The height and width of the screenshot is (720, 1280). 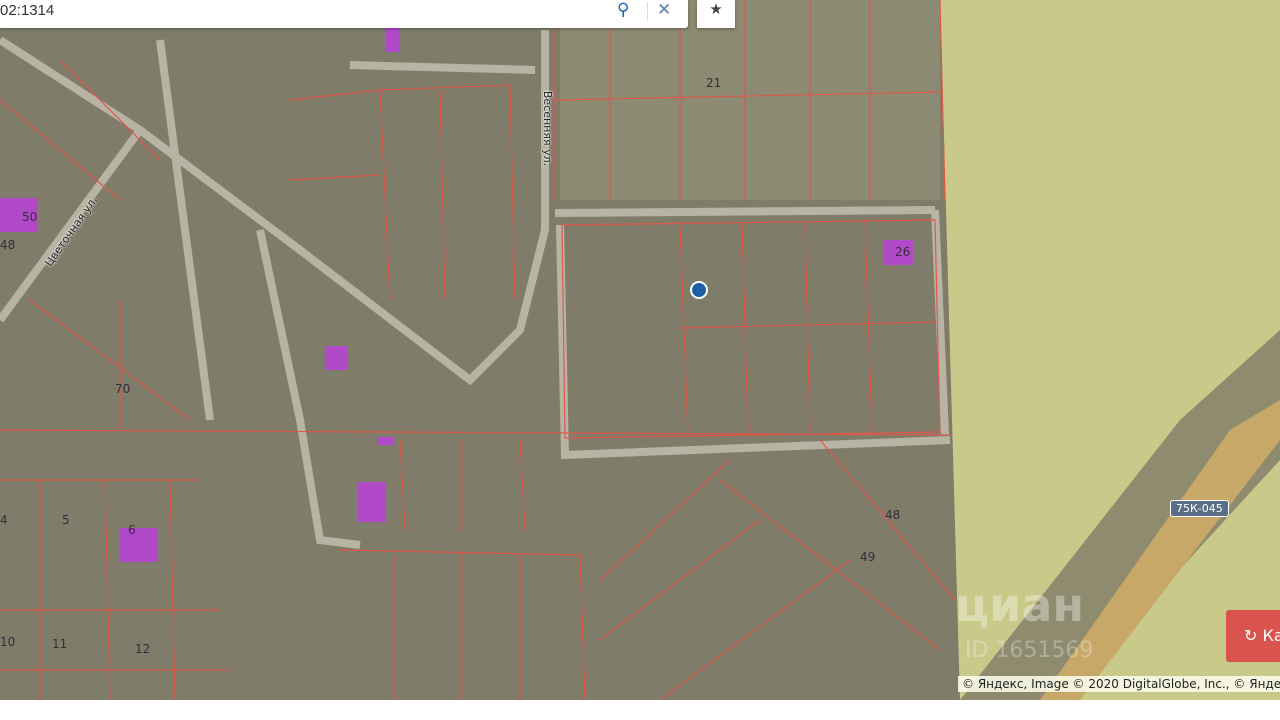 I want to click on street-label: Весенняя ул., so click(x=548, y=128).